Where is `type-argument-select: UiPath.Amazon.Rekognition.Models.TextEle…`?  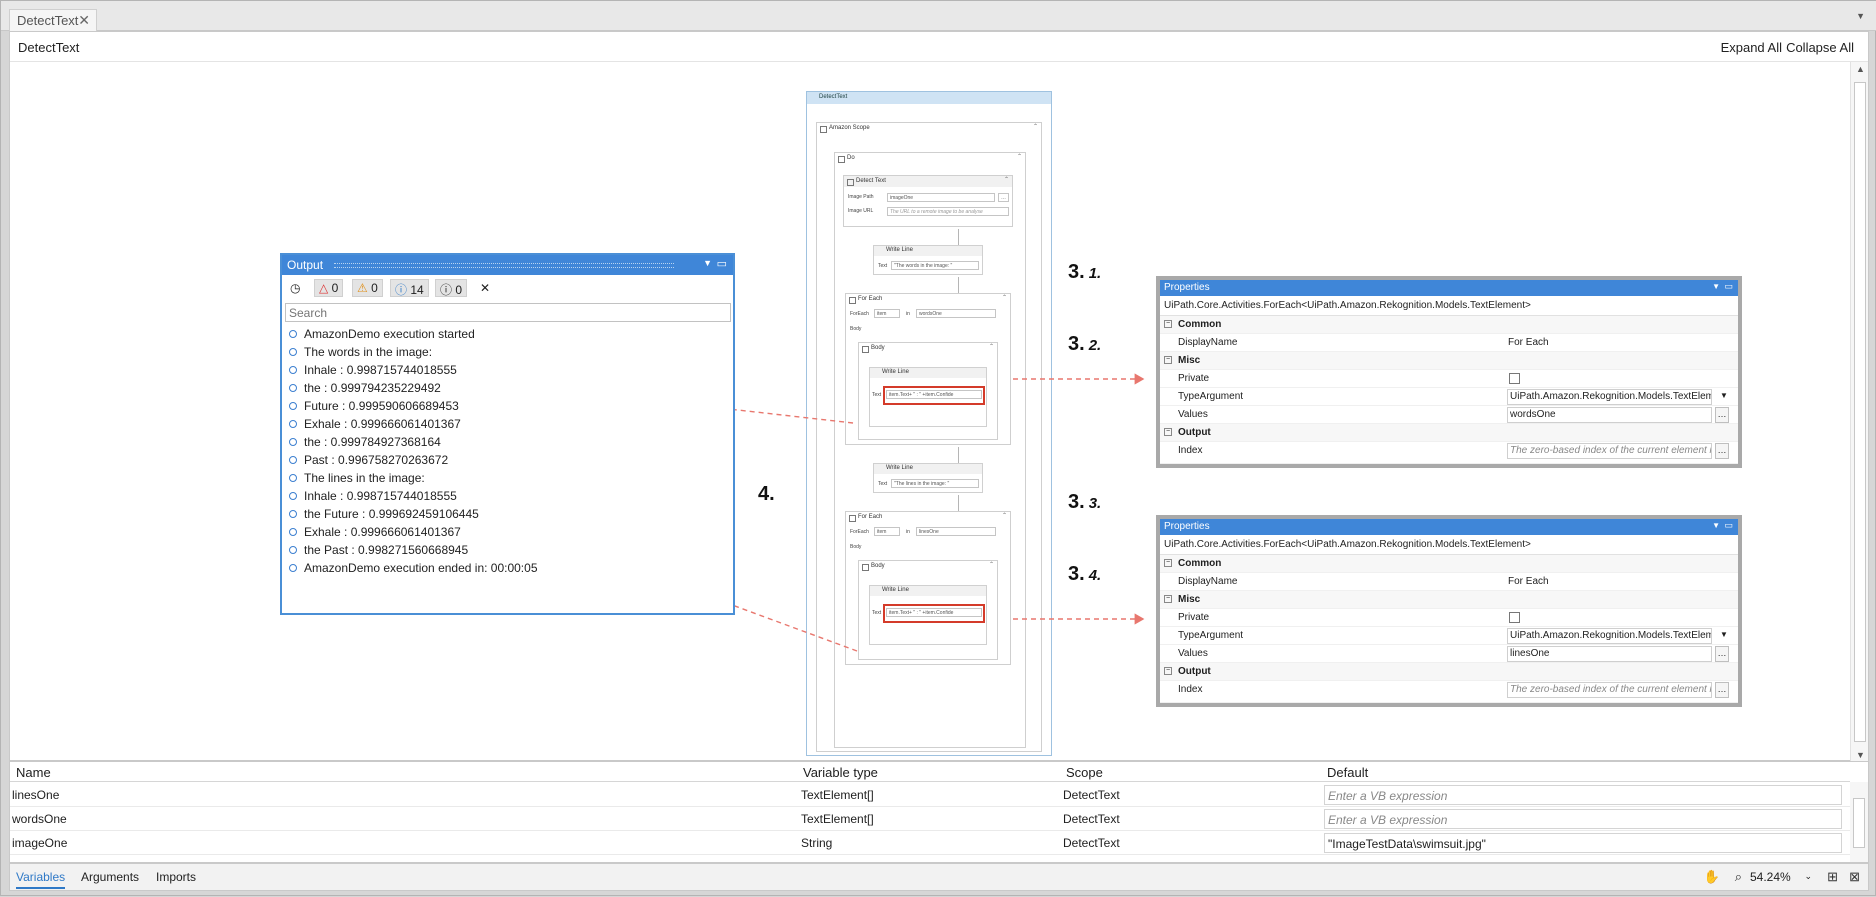
type-argument-select: UiPath.Amazon.Rekognition.Models.TextEle… is located at coordinates (1609, 397).